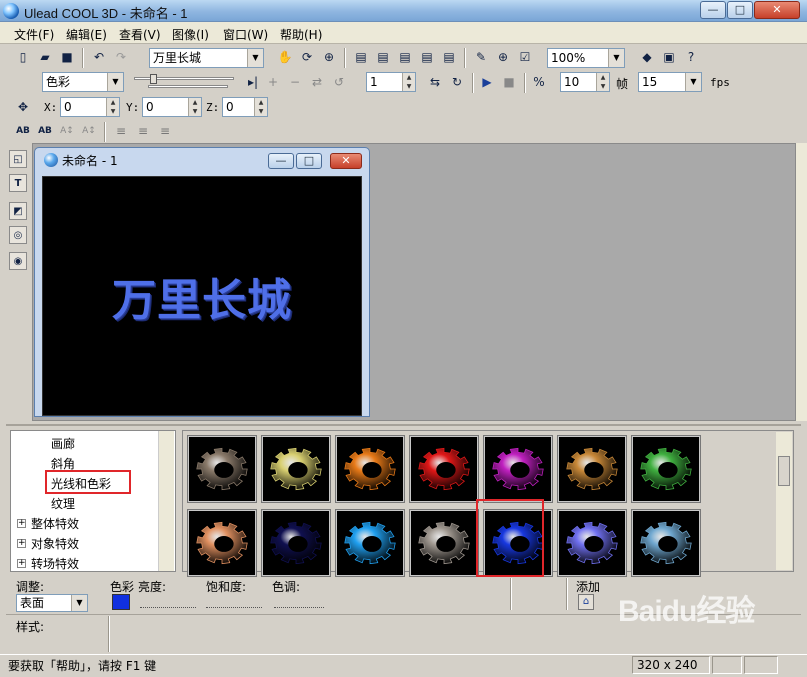  What do you see at coordinates (18, 235) in the screenshot?
I see `object-search-icon: ◎` at bounding box center [18, 235].